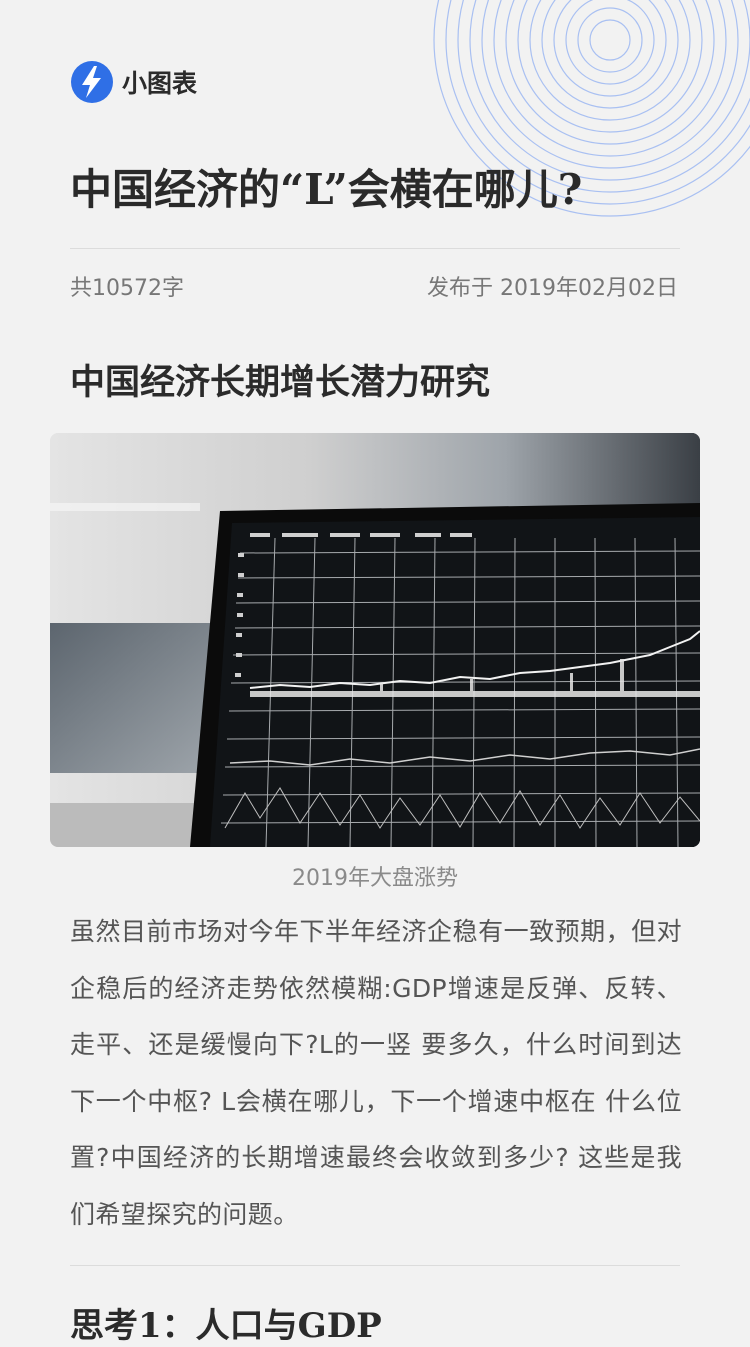  What do you see at coordinates (92, 82) in the screenshot?
I see `lightning-bolt-icon` at bounding box center [92, 82].